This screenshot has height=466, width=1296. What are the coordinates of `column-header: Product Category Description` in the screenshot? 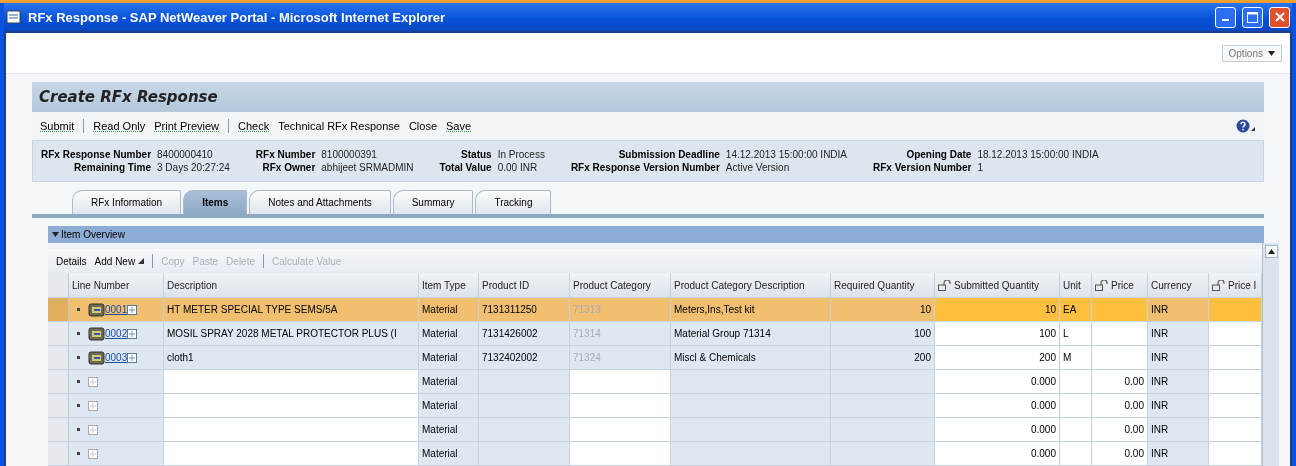 It's located at (751, 285).